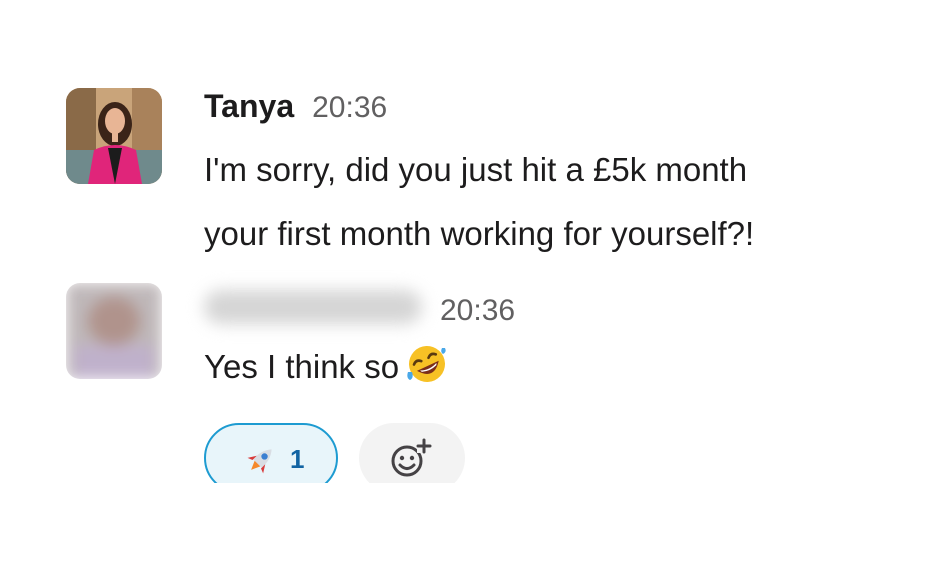  Describe the element at coordinates (302, 366) in the screenshot. I see `message-text-line: Yes I think so` at that location.